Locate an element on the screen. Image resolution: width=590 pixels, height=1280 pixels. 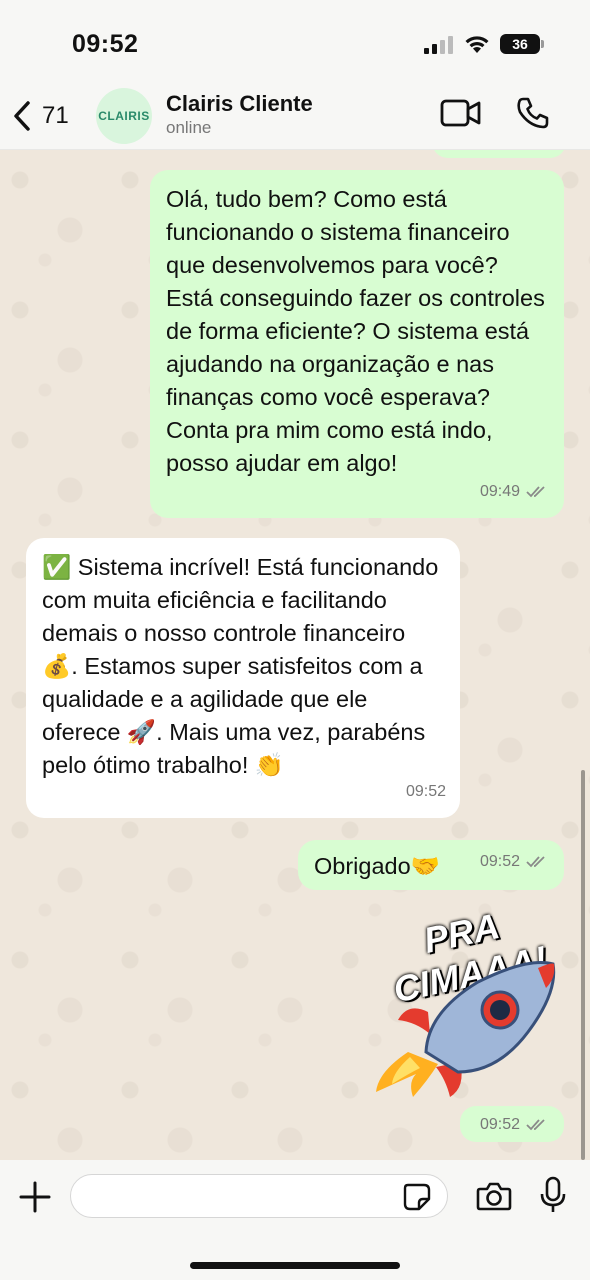
message-composer is located at coordinates (295, 1220).